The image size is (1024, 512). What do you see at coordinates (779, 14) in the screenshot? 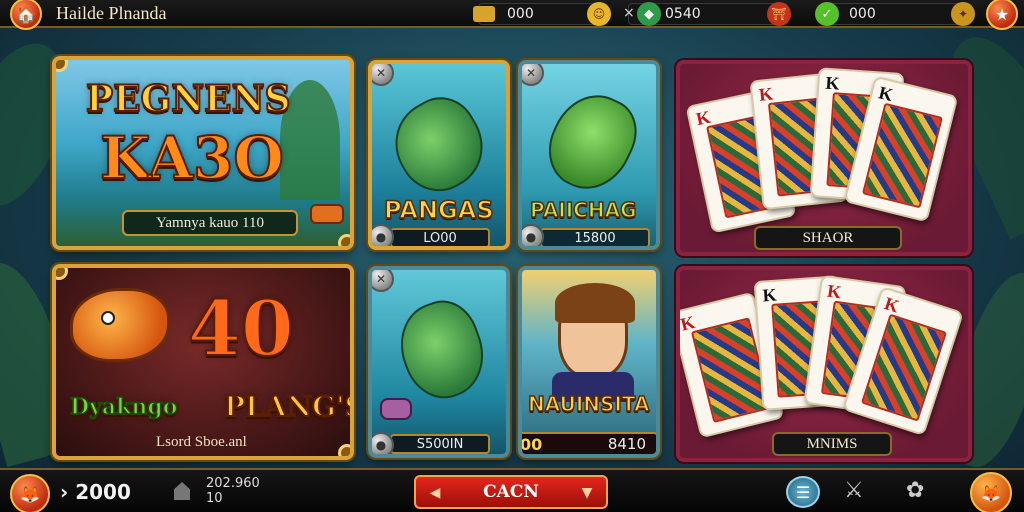
I see `lantern-icon: ⛩` at bounding box center [779, 14].